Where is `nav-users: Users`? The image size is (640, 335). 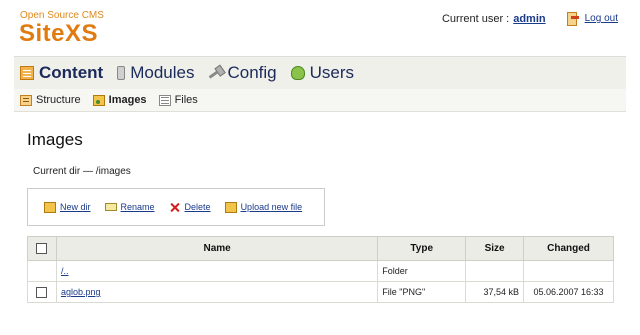
nav-users: Users is located at coordinates (322, 73).